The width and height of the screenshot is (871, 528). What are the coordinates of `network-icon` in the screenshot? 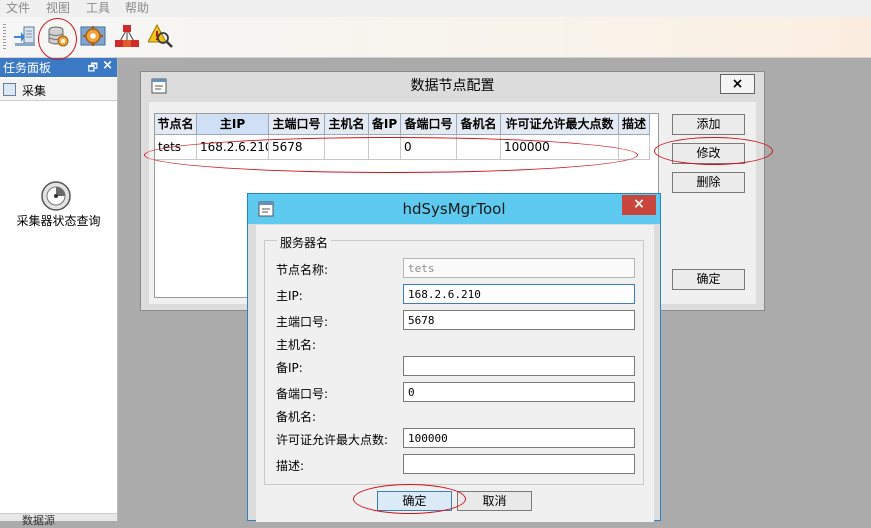 It's located at (127, 36).